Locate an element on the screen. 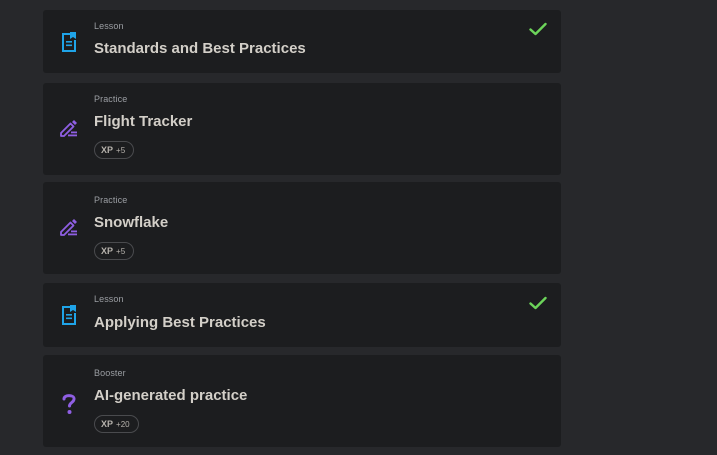 This screenshot has width=717, height=455. item-title: Applying Best Practices is located at coordinates (180, 322).